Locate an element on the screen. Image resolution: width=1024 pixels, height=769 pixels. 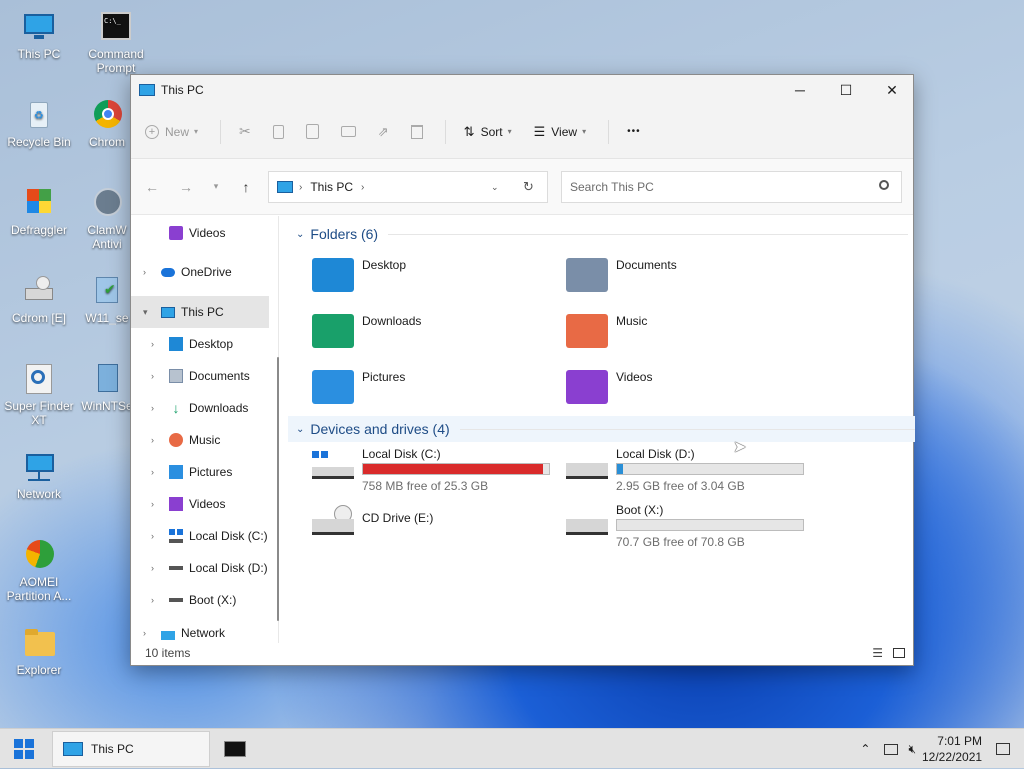
new-button: + New ▾ is located at coordinates (171, 131).